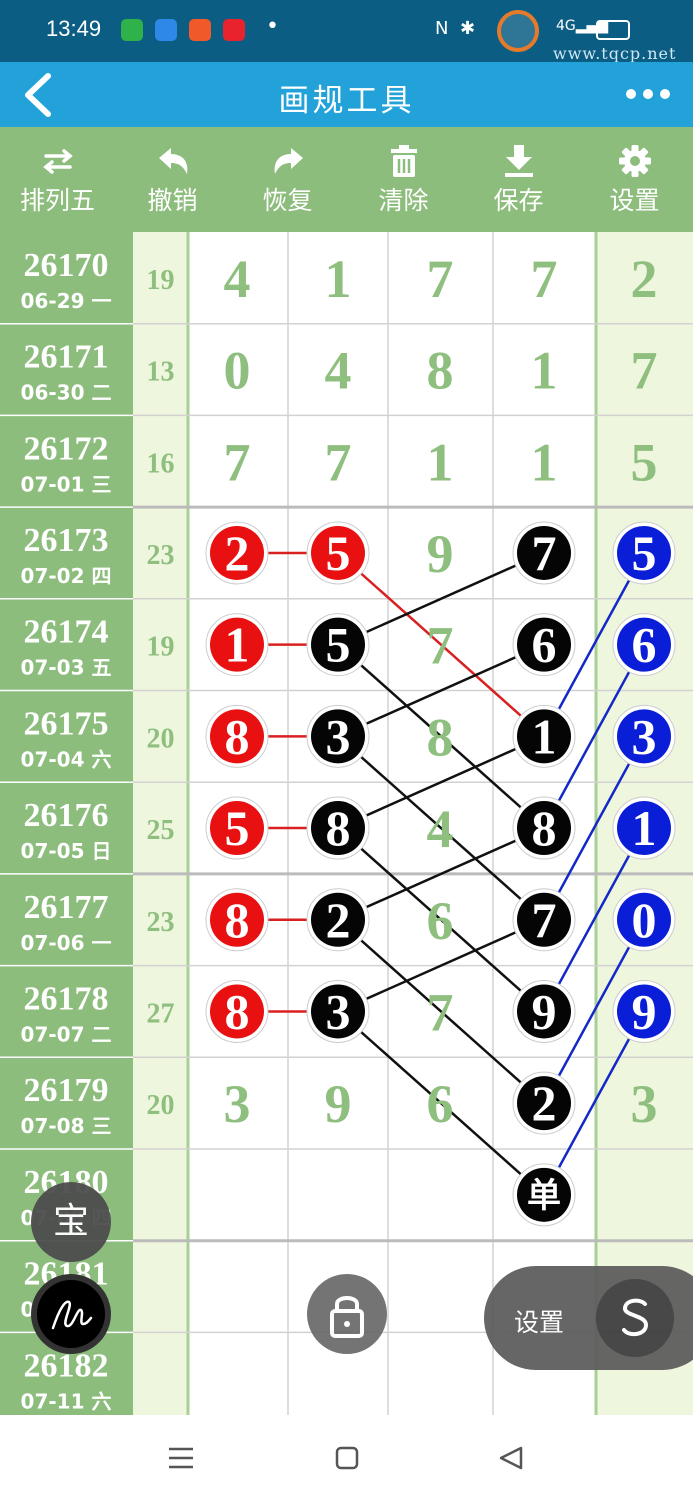 This screenshot has width=693, height=1500. Describe the element at coordinates (544, 553) in the screenshot. I see `marker-digit: 7` at that location.